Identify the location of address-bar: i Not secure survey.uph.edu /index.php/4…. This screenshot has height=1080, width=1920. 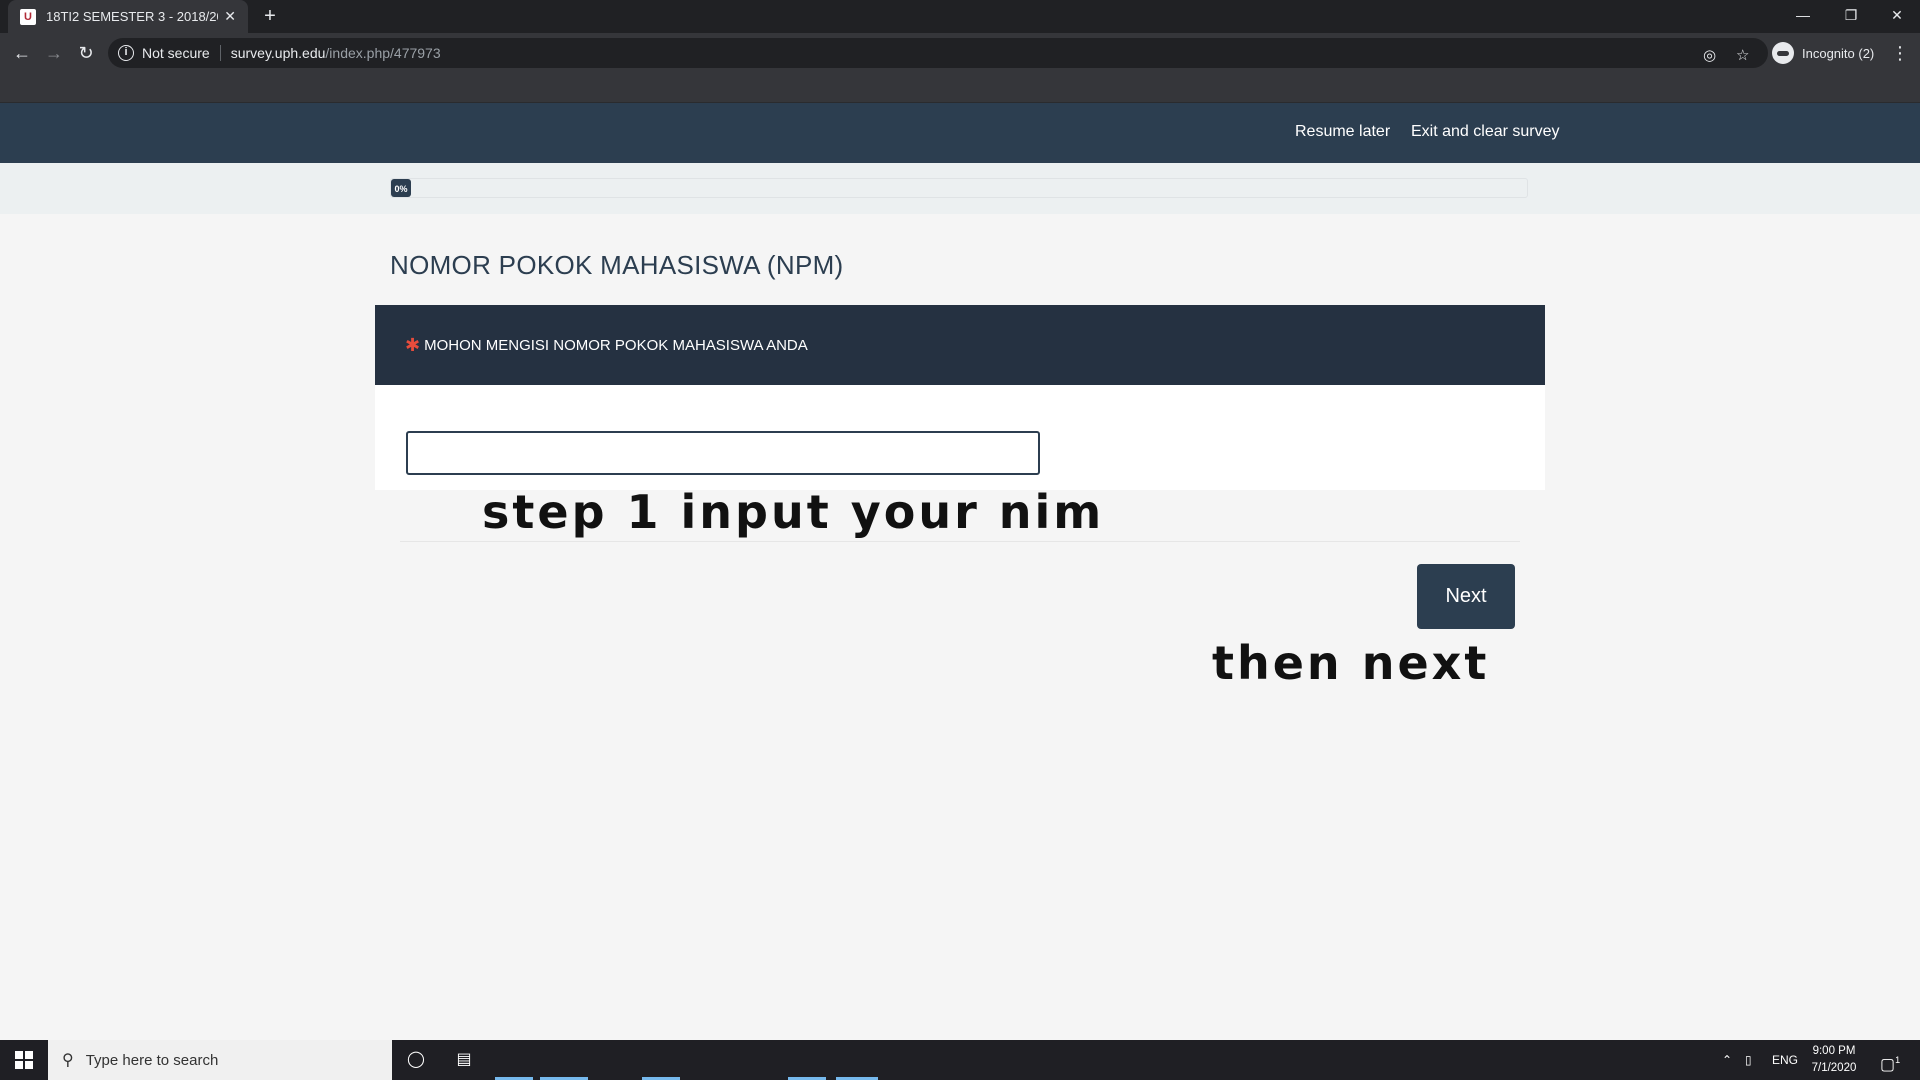
(938, 53).